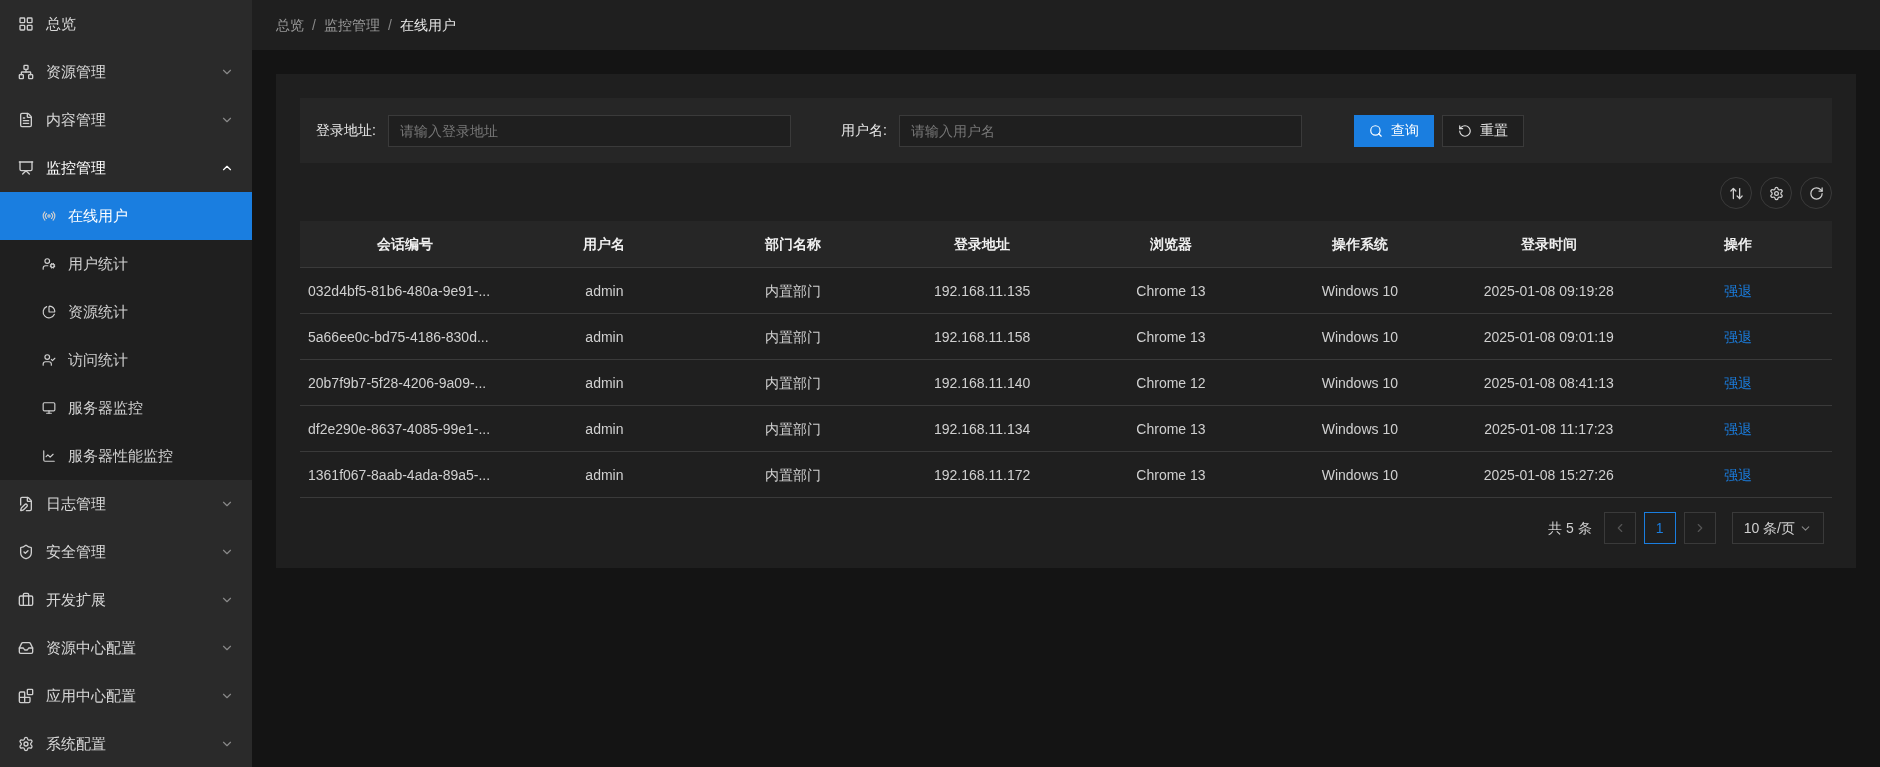 Image resolution: width=1880 pixels, height=767 pixels. What do you see at coordinates (26, 24) in the screenshot?
I see `grid-icon` at bounding box center [26, 24].